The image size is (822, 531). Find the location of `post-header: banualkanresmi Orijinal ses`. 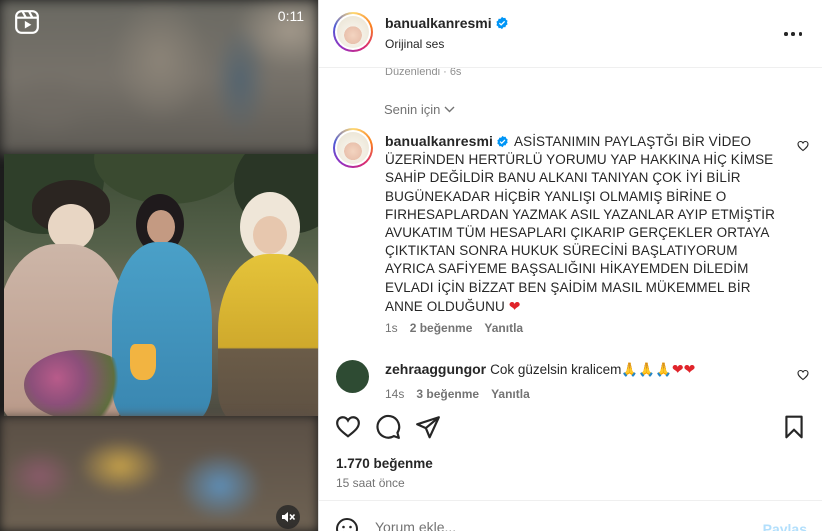

post-header: banualkanresmi Orijinal ses is located at coordinates (570, 34).